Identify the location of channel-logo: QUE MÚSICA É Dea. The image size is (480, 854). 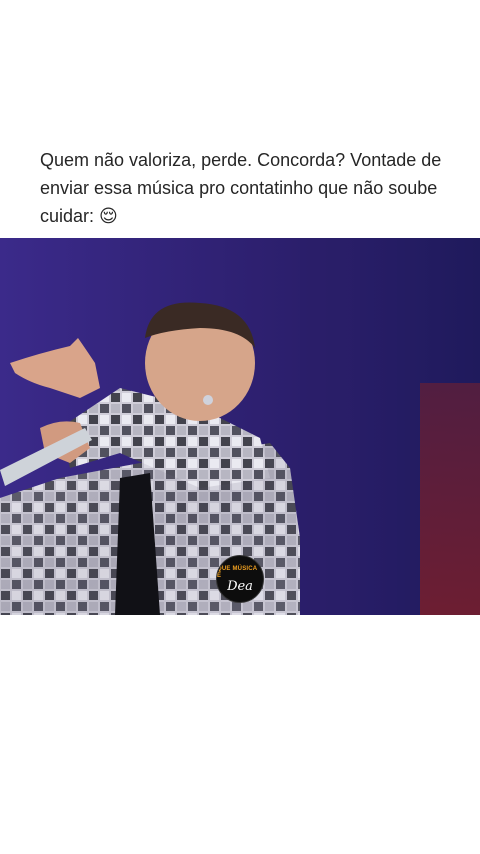
(240, 579).